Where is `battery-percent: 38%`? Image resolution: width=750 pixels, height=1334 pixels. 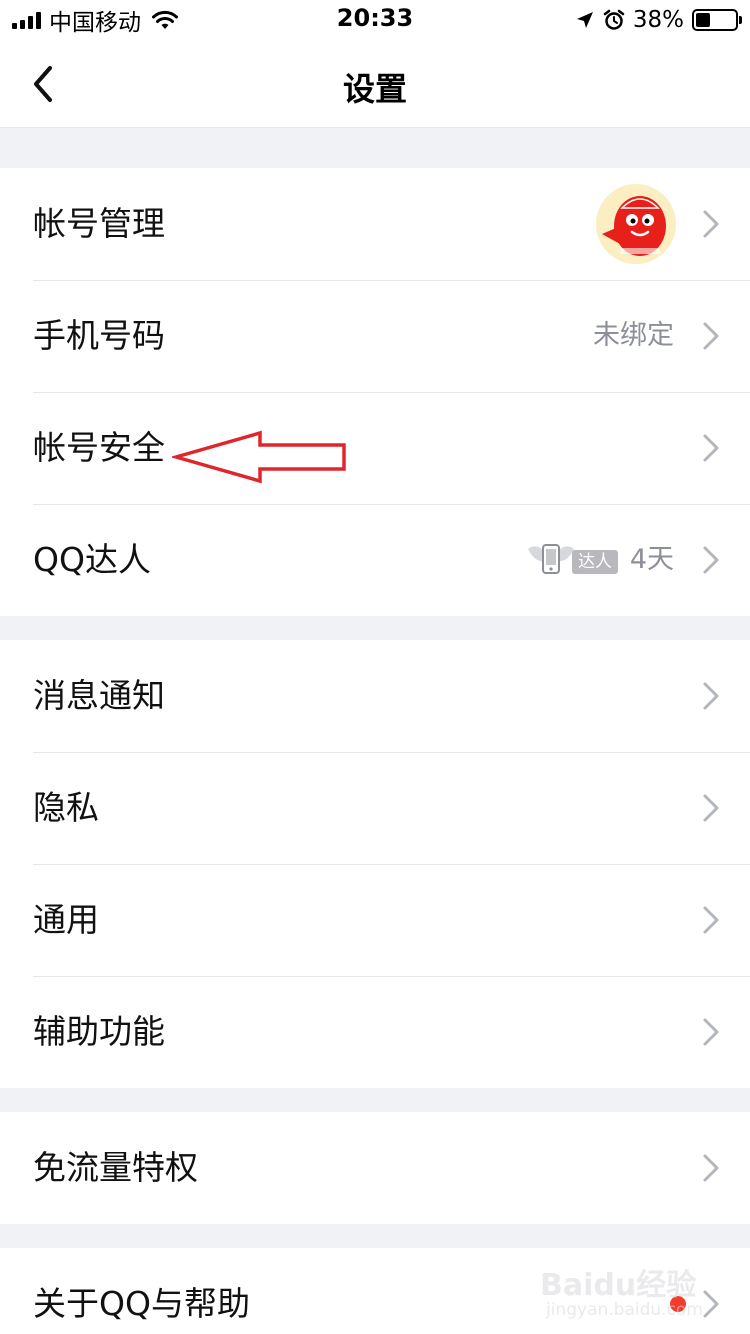 battery-percent: 38% is located at coordinates (658, 20).